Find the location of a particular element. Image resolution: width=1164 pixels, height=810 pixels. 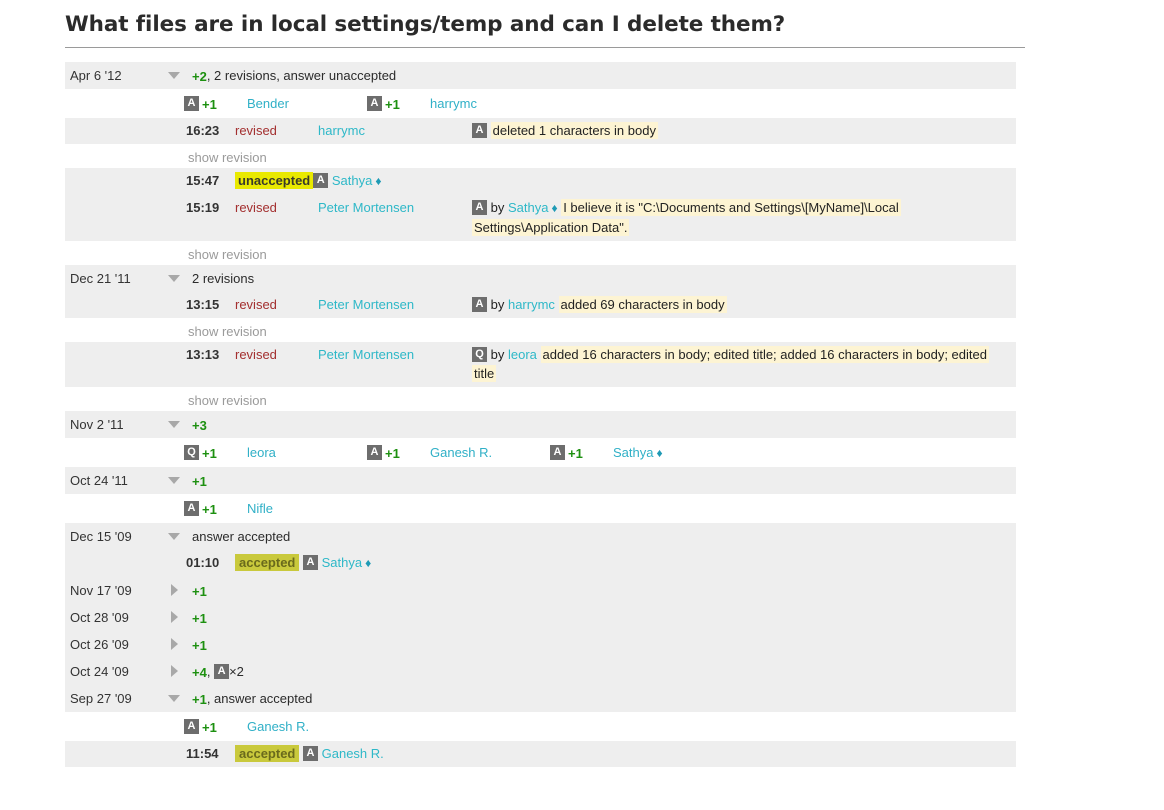

event-user: harrymc is located at coordinates (341, 130).